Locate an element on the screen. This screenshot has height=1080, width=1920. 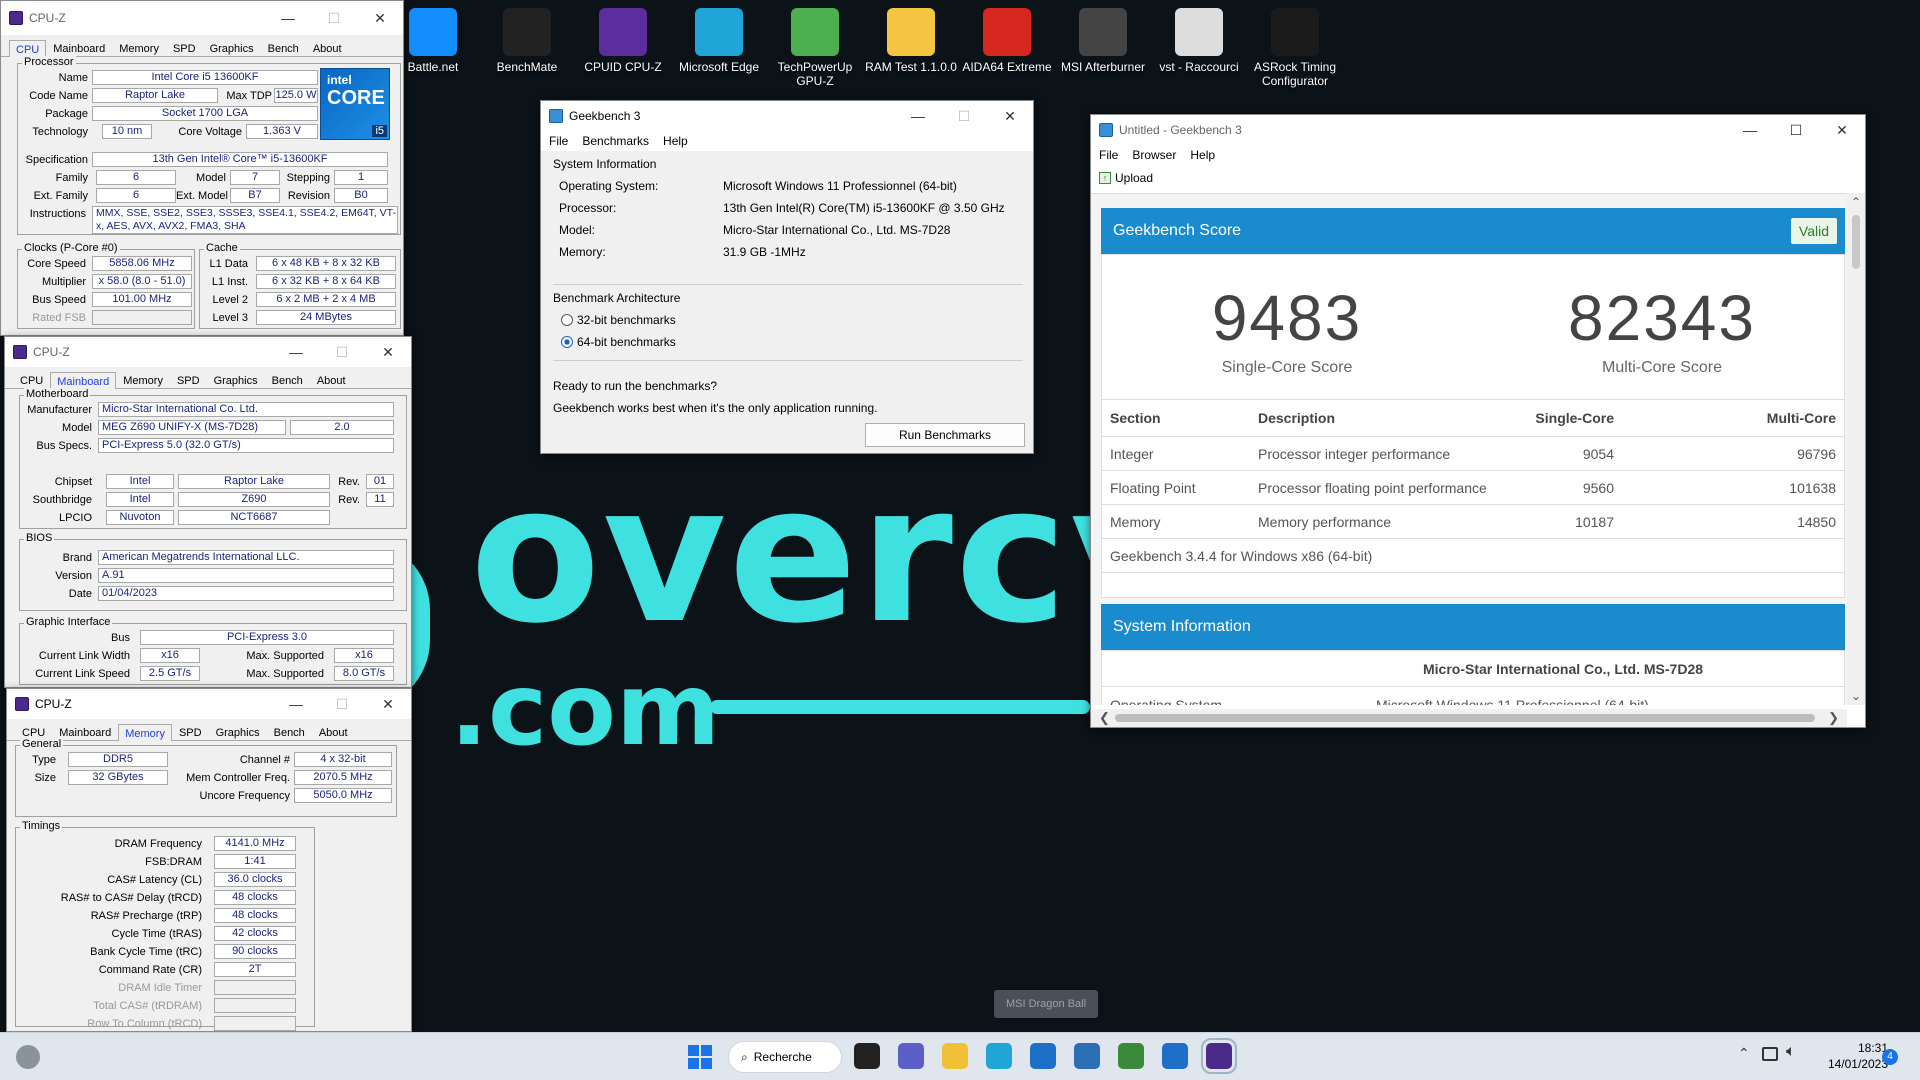
radio-64bit-circle is located at coordinates (567, 342).